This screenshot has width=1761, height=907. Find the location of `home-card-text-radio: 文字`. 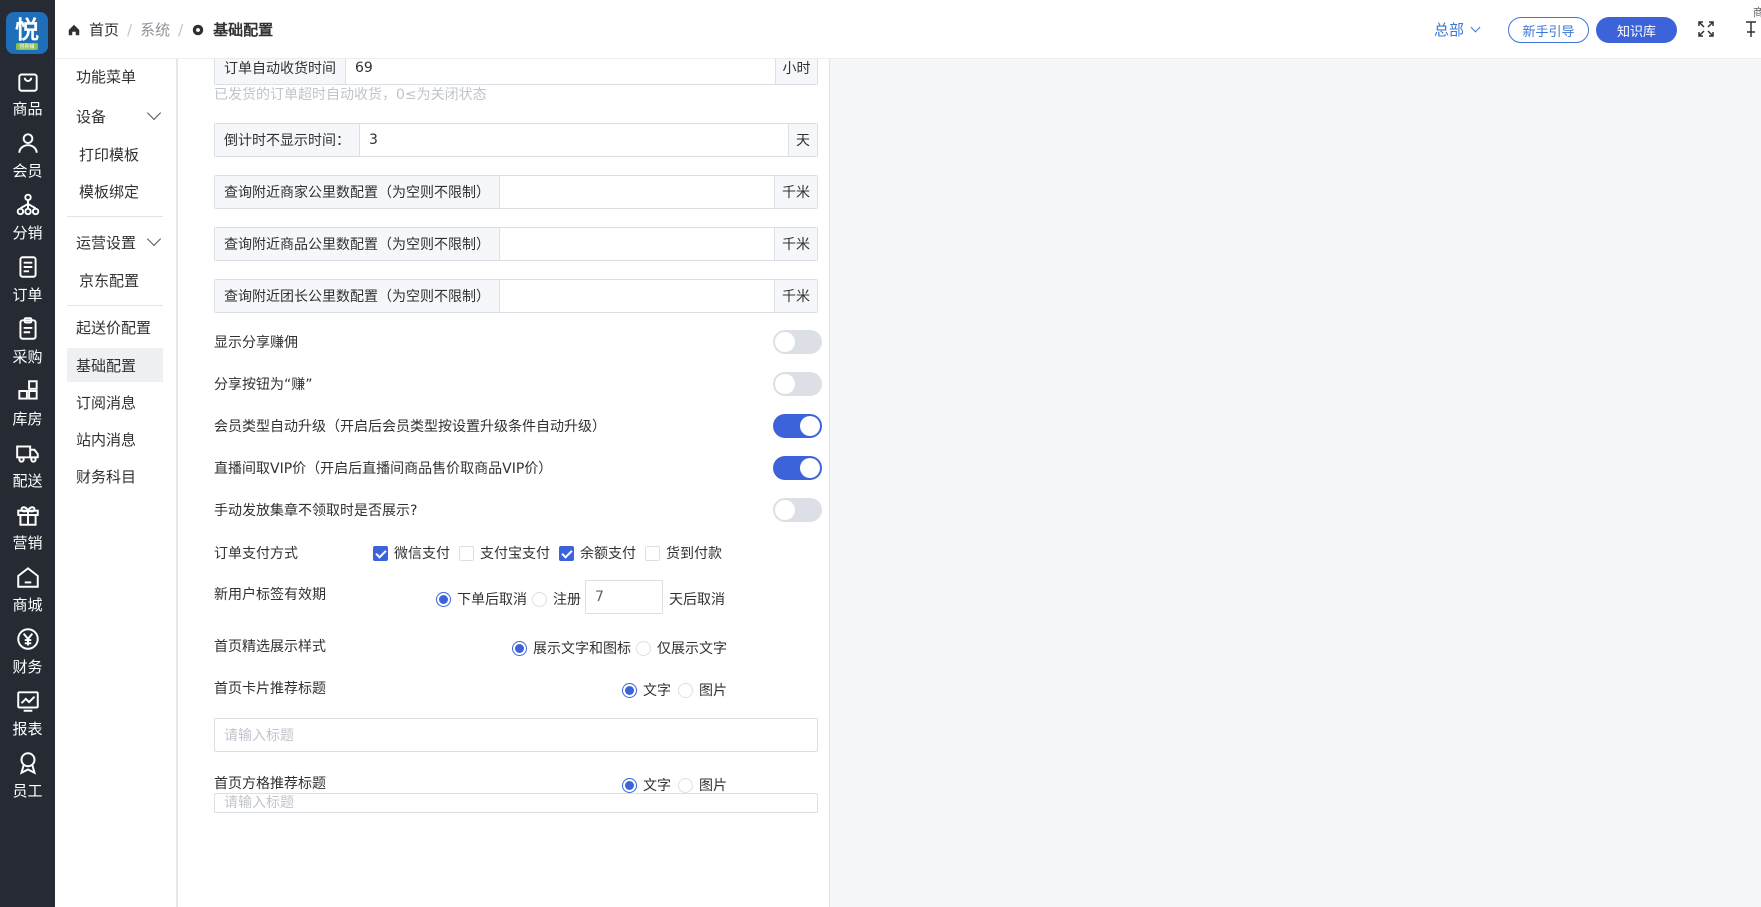

home-card-text-radio: 文字 is located at coordinates (646, 690).